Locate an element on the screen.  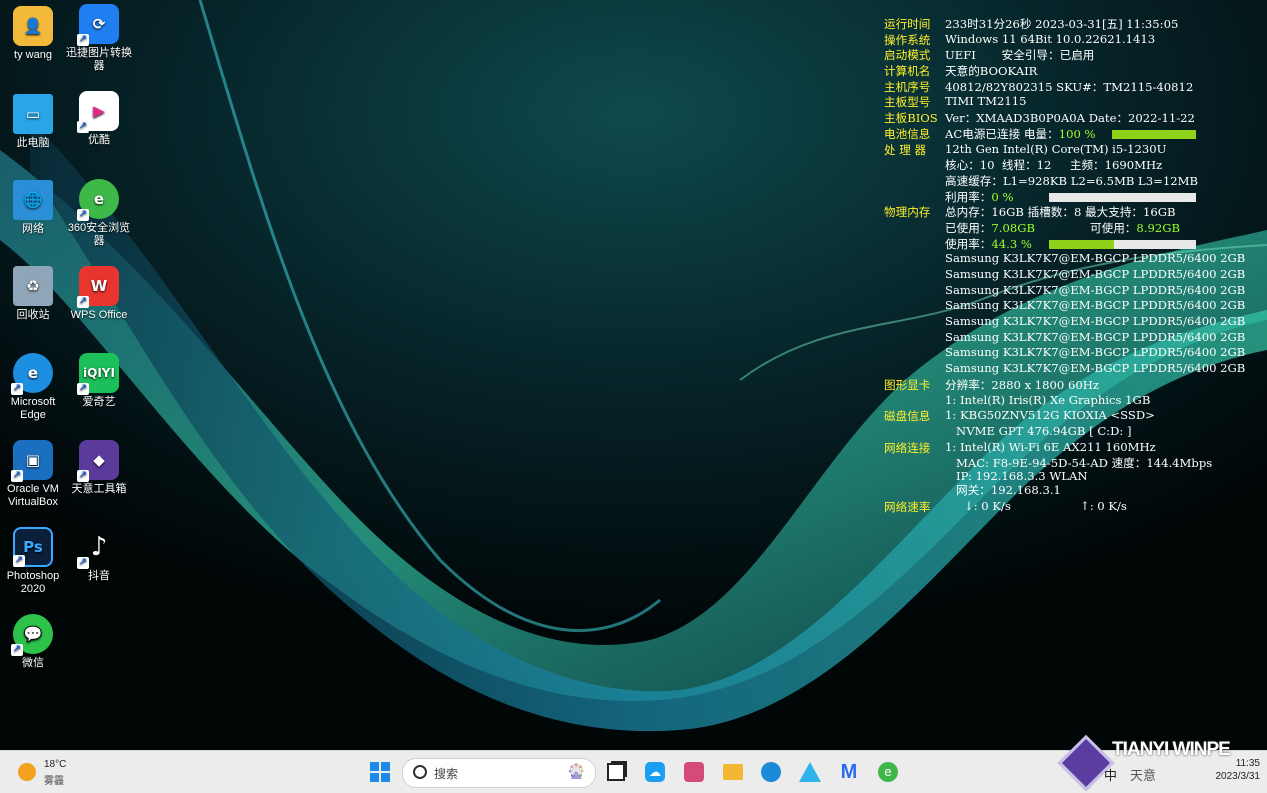
icon-label: Photoshop 2020 is located at coordinates (33, 582).